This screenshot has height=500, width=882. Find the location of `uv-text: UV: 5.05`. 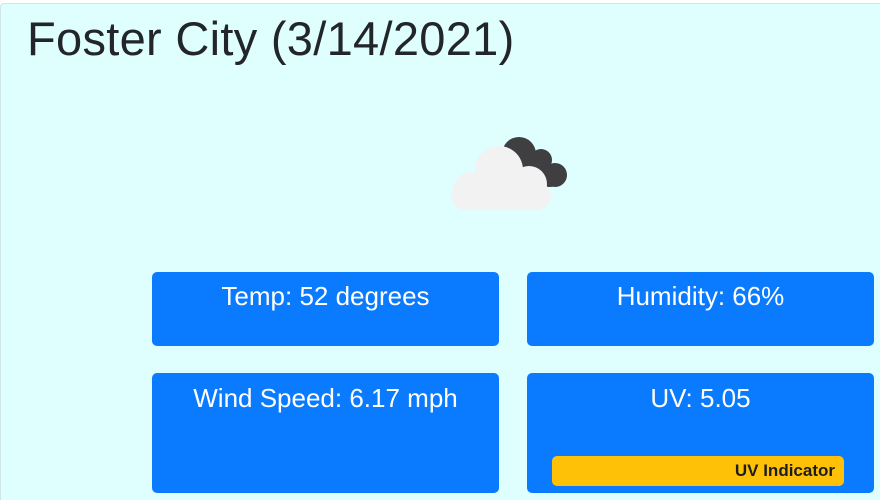

uv-text: UV: 5.05 is located at coordinates (700, 398).